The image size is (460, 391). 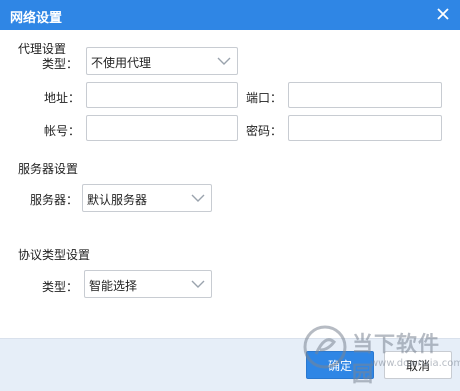 What do you see at coordinates (62, 131) in the screenshot?
I see `account-label: 帐号：` at bounding box center [62, 131].